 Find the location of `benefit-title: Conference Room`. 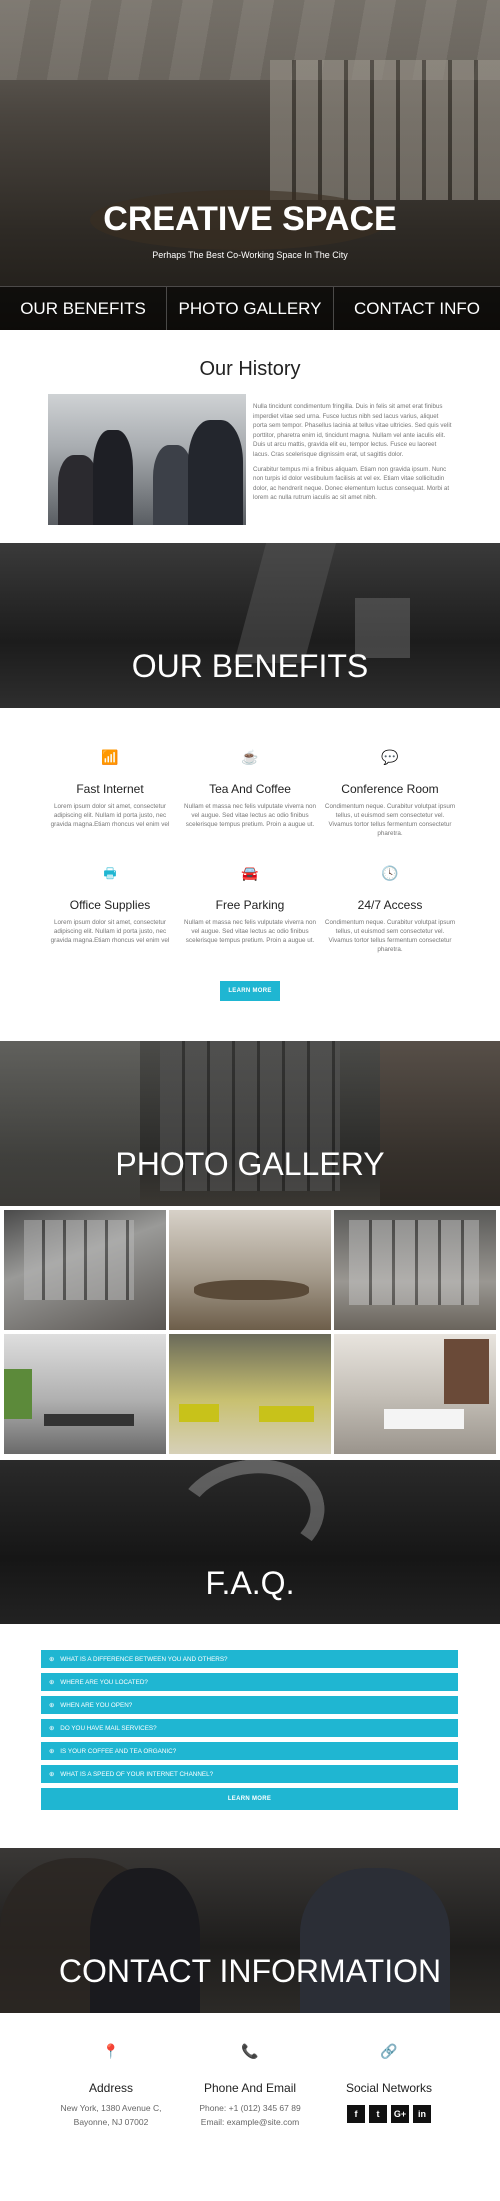

benefit-title: Conference Room is located at coordinates (390, 789).